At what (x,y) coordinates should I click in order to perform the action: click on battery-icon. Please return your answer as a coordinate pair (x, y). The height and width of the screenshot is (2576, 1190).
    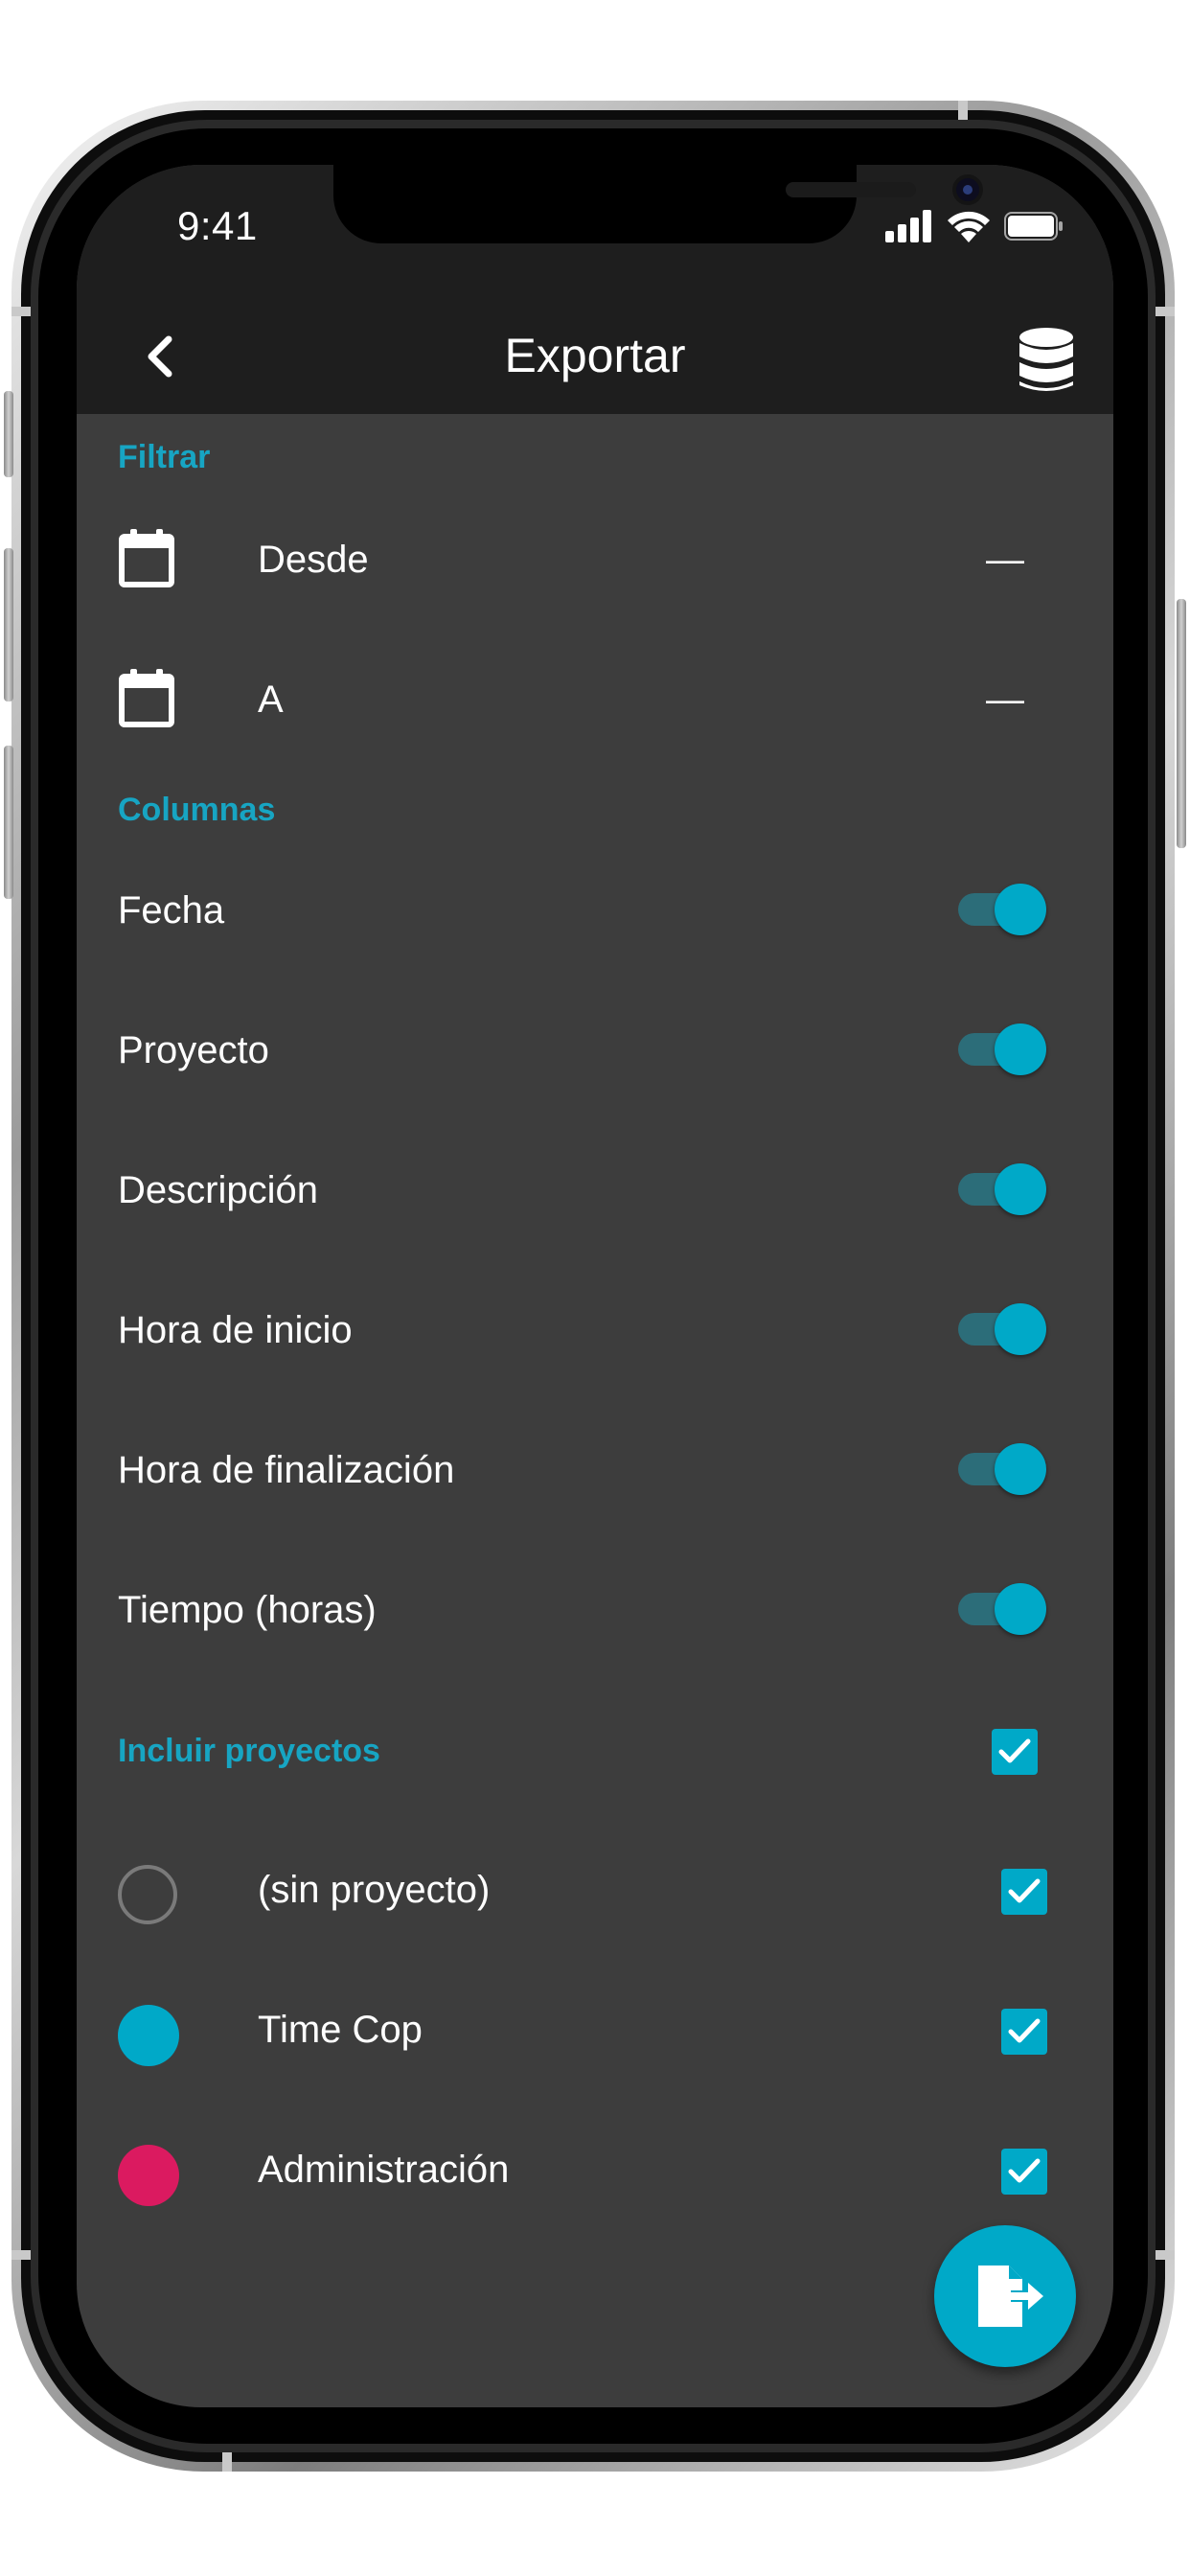
    Looking at the image, I should click on (1034, 226).